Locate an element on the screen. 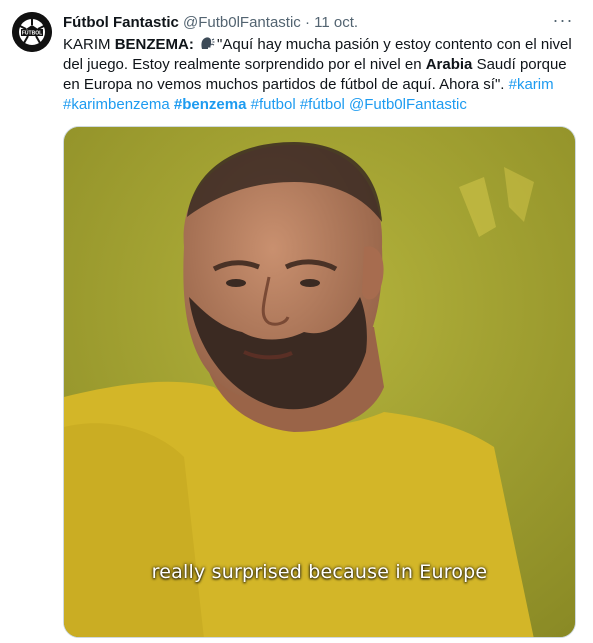 This screenshot has width=593, height=643. text-quote-bold: Arabia is located at coordinates (449, 64).